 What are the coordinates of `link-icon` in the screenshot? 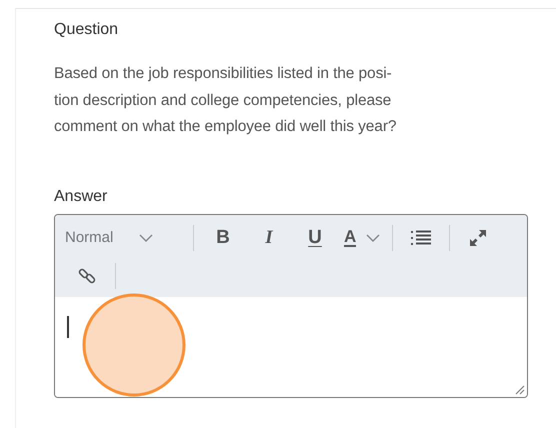 It's located at (87, 275).